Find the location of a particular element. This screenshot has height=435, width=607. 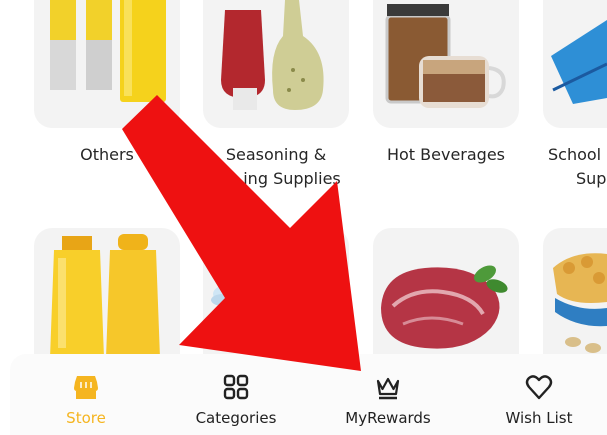

category-label-school-line1: School is located at coordinates (575, 154).